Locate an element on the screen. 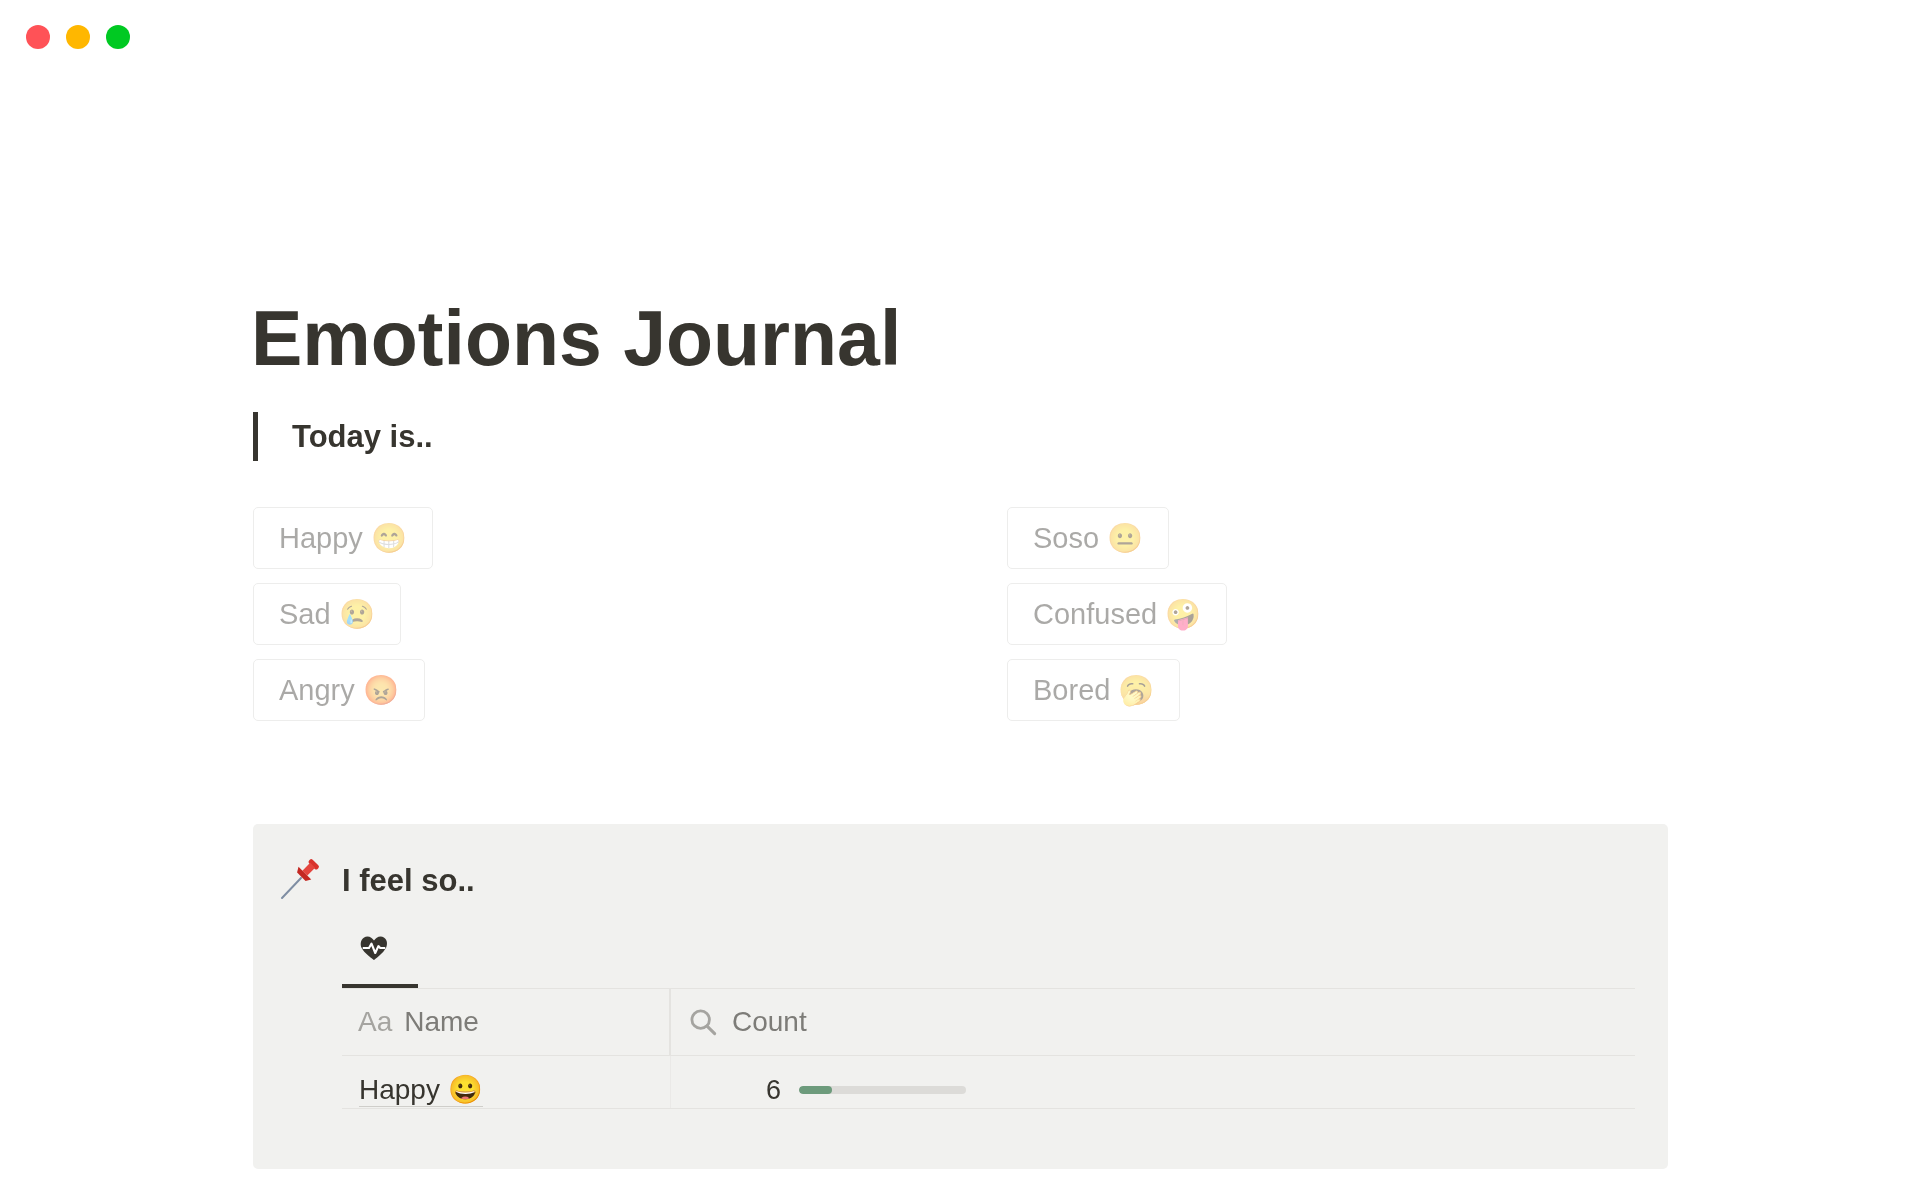  page-title: Emotions Journal is located at coordinates (577, 338).